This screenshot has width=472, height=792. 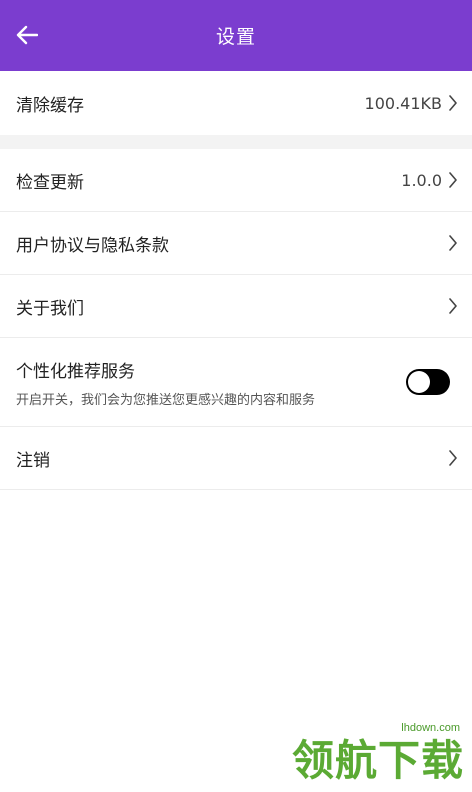 I want to click on personalized-label: 个性化推荐服务, so click(x=75, y=371).